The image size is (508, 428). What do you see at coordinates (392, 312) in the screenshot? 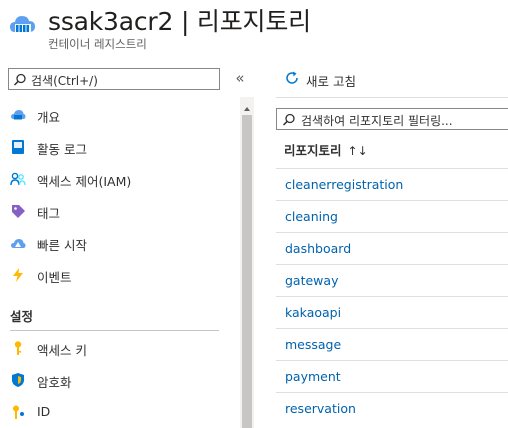
I see `table-row: kakaoapi` at bounding box center [392, 312].